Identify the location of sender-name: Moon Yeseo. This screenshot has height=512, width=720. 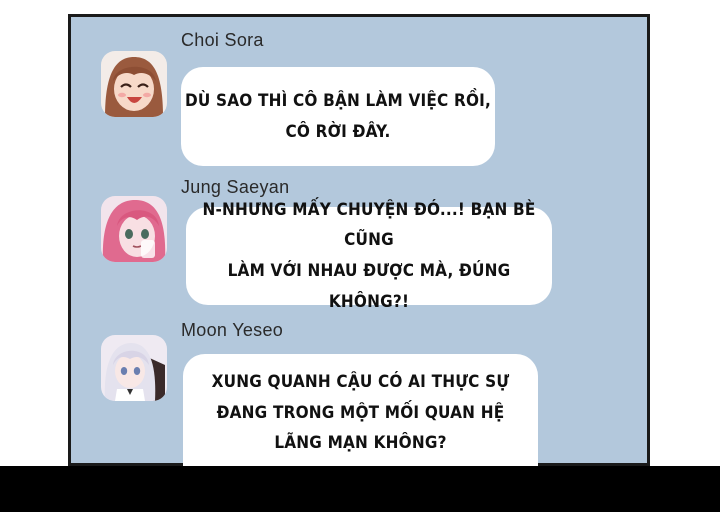
(232, 330).